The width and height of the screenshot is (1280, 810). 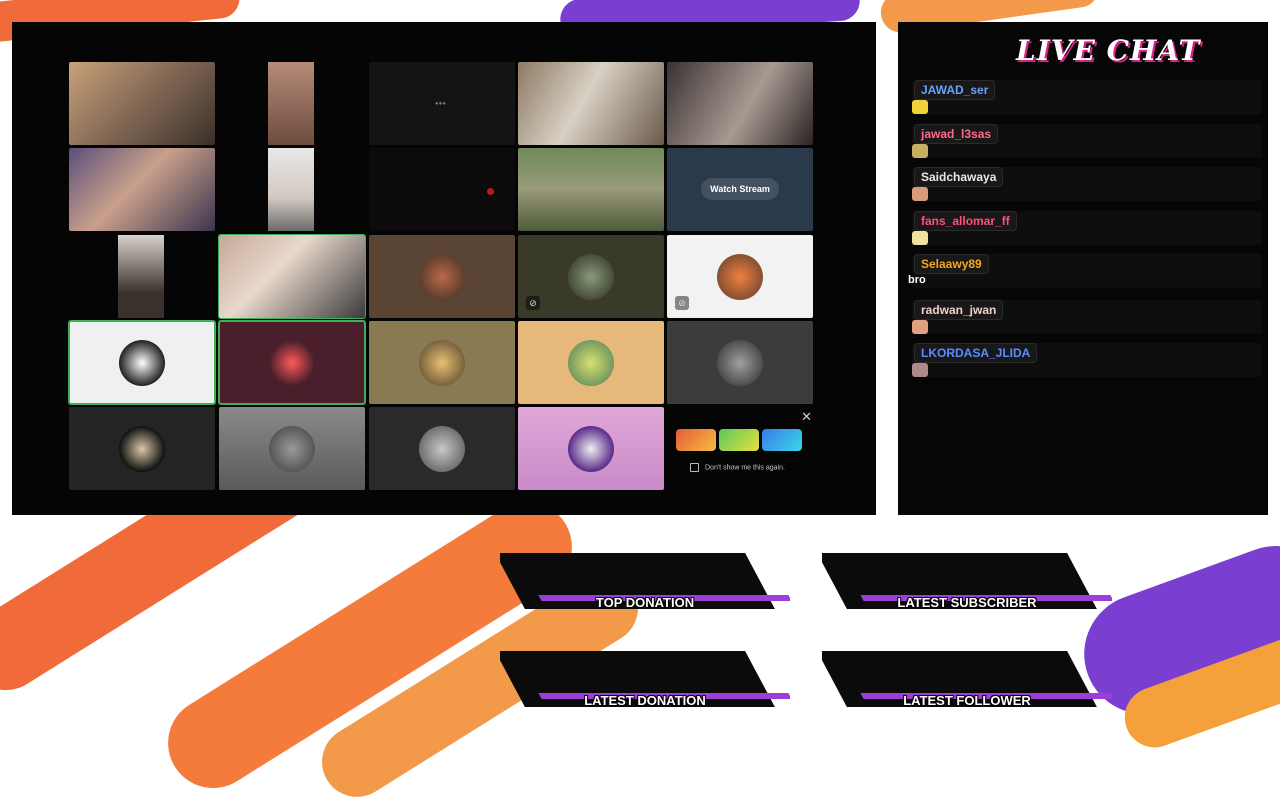 I want to click on close-icon: ✕, so click(x=806, y=417).